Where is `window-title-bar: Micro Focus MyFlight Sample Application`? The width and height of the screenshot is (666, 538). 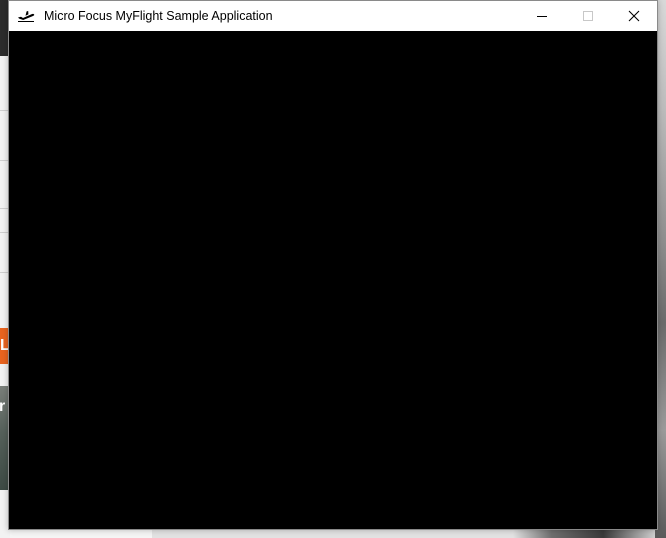 window-title-bar: Micro Focus MyFlight Sample Application is located at coordinates (333, 16).